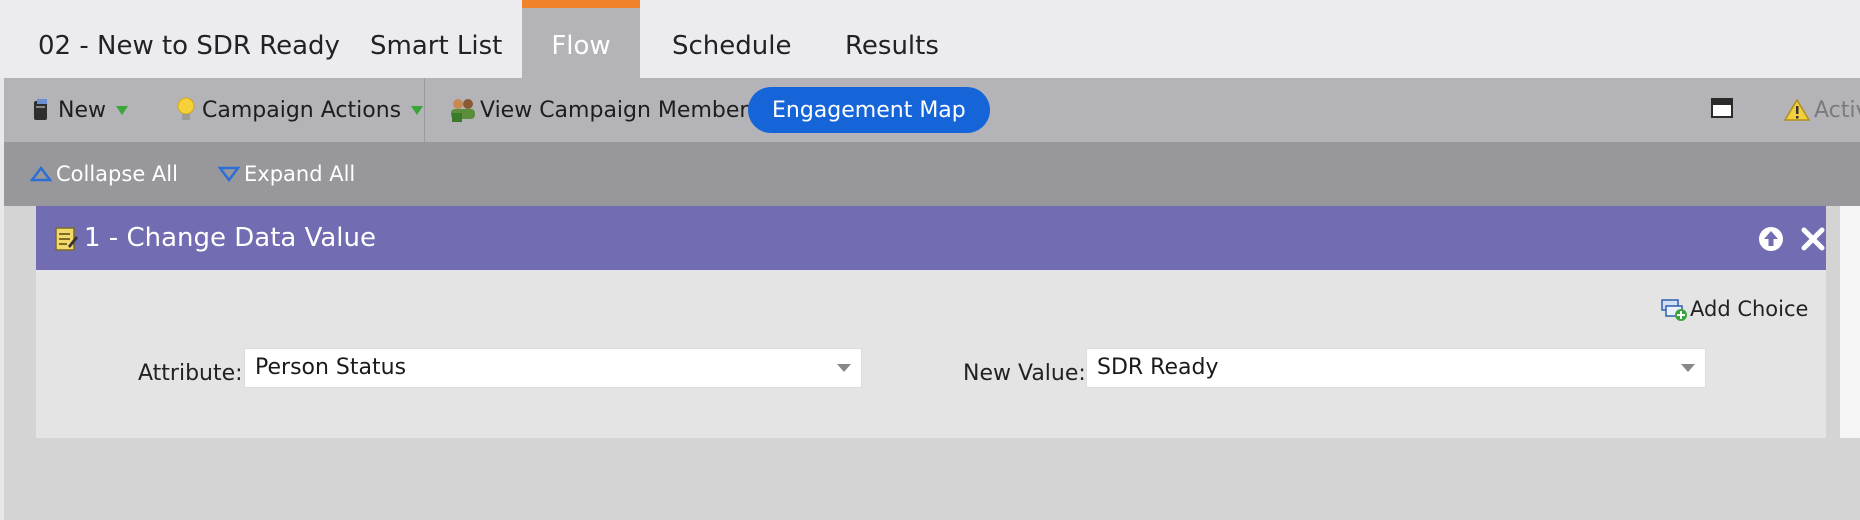  What do you see at coordinates (1771, 239) in the screenshot?
I see `arrow-up-icon` at bounding box center [1771, 239].